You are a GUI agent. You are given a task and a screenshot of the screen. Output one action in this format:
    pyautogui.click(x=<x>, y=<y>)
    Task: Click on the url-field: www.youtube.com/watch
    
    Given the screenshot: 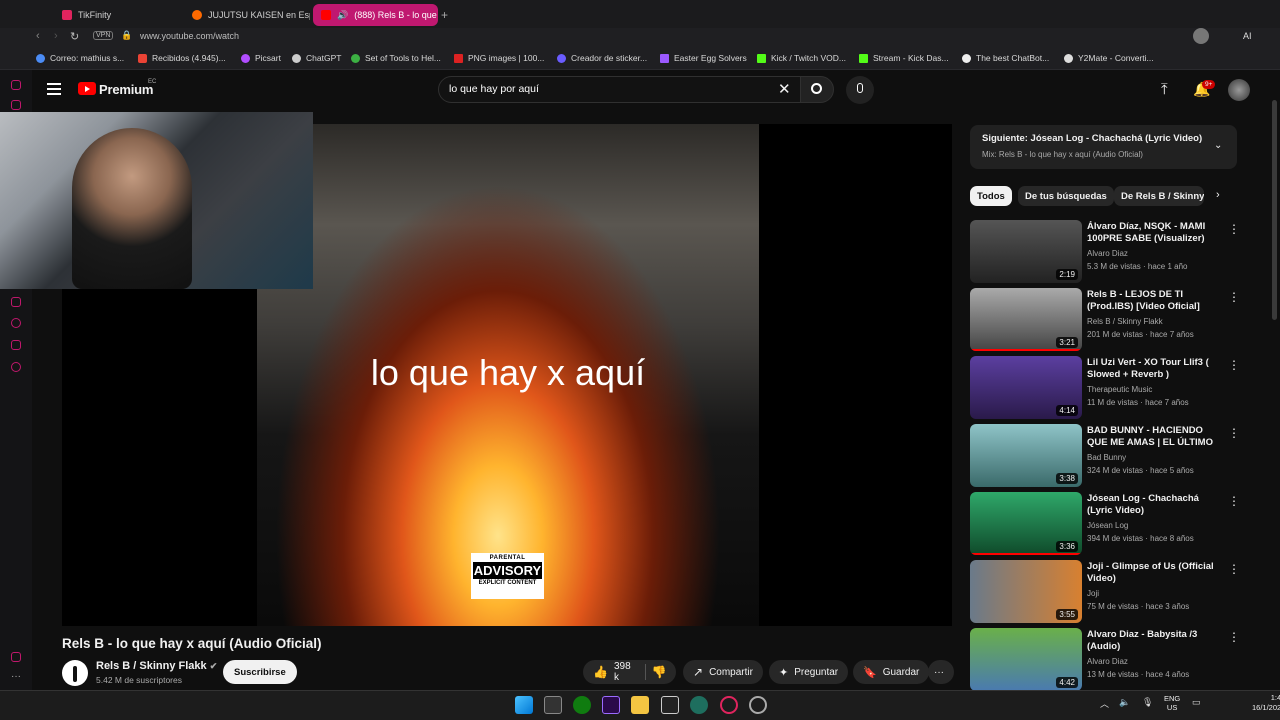 What is the action you would take?
    pyautogui.click(x=189, y=36)
    